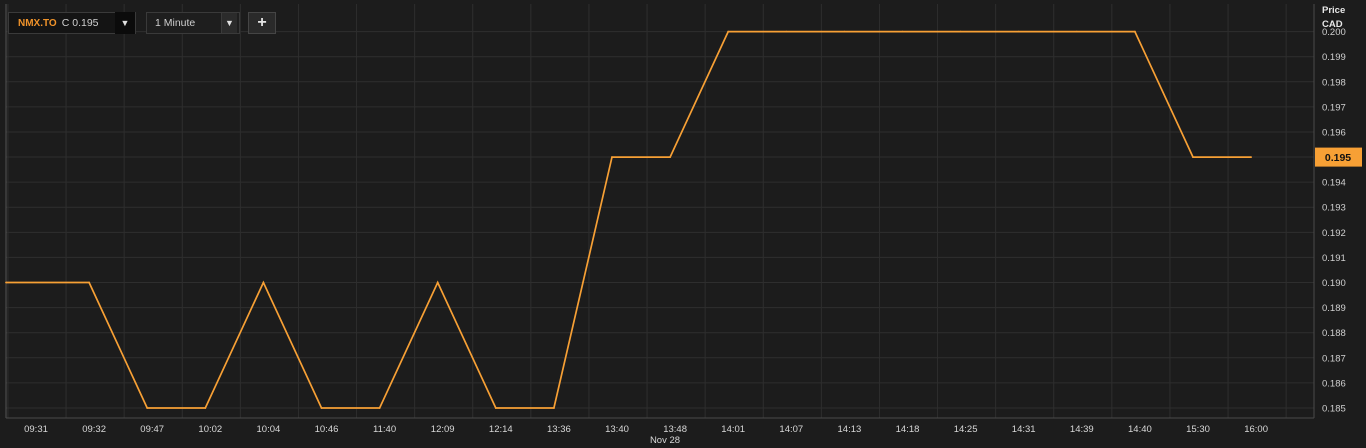  Describe the element at coordinates (1334, 408) in the screenshot. I see `y-tick-label: 0.185` at that location.